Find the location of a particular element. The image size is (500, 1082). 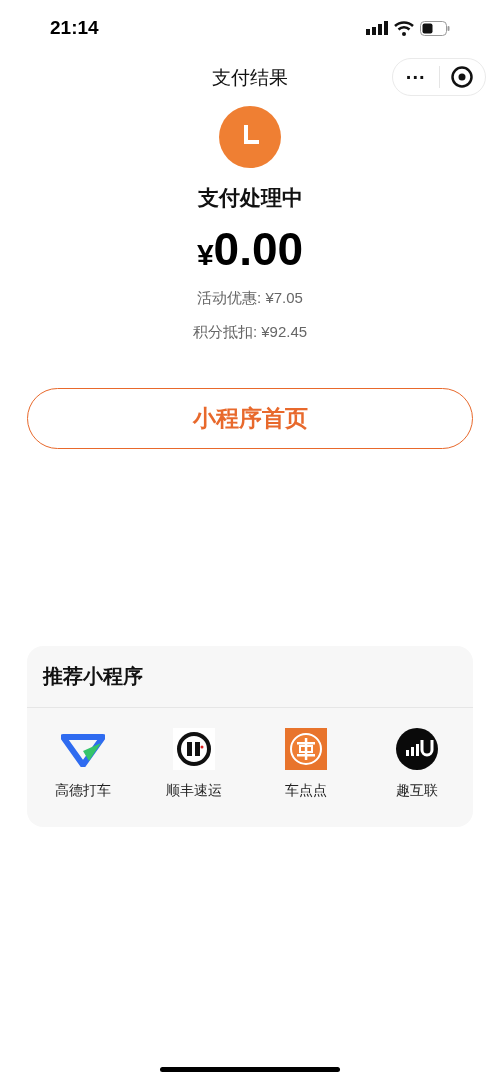

battery-icon is located at coordinates (435, 28).